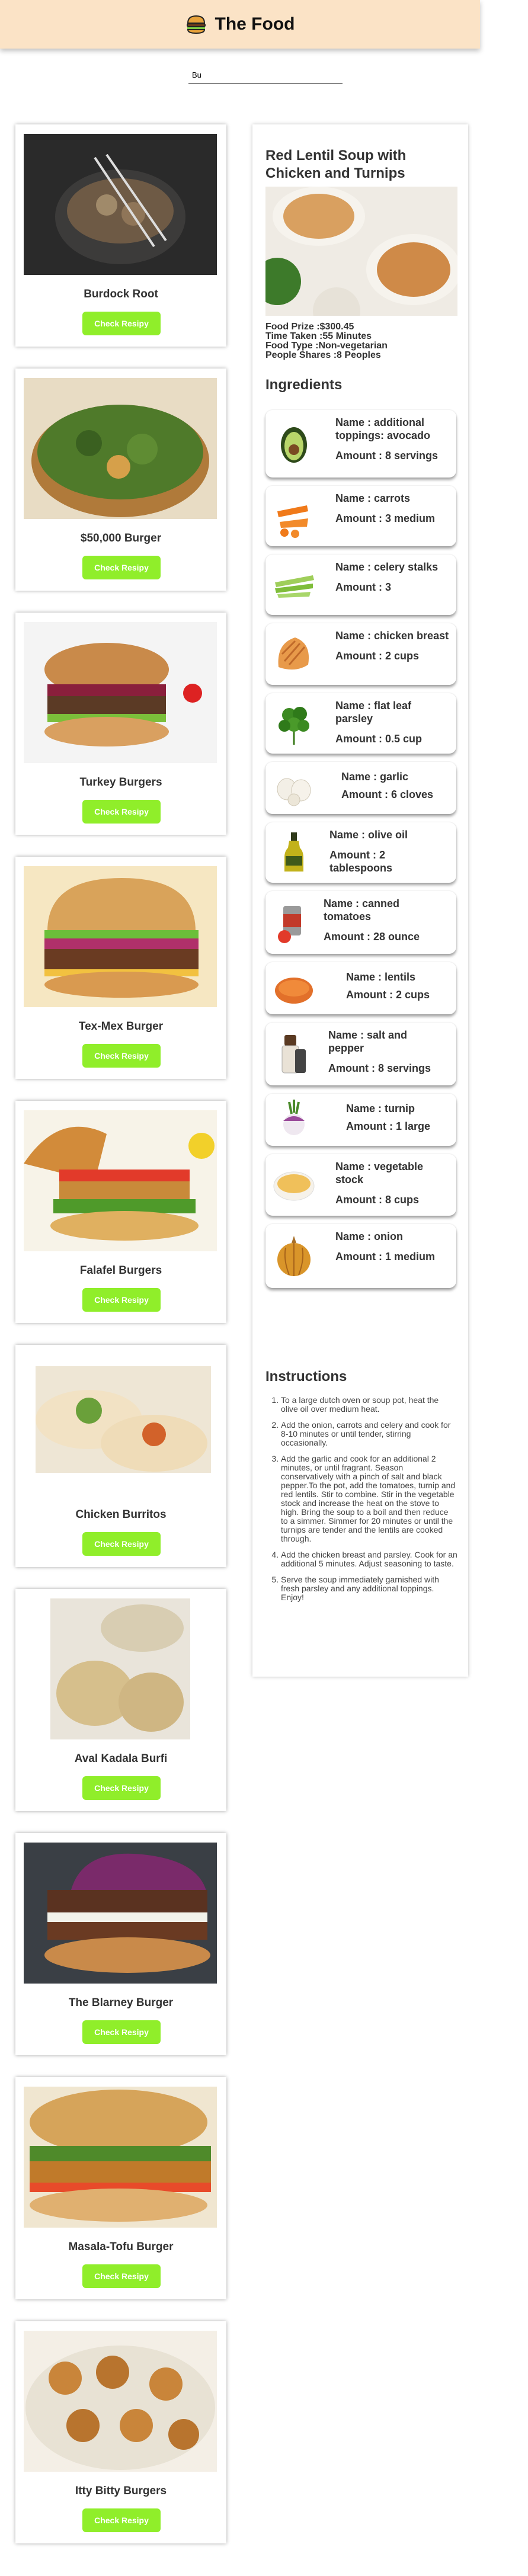 The image size is (528, 2576). Describe the element at coordinates (377, 1200) in the screenshot. I see `ingredient-amount: Amount : 8 cups` at that location.